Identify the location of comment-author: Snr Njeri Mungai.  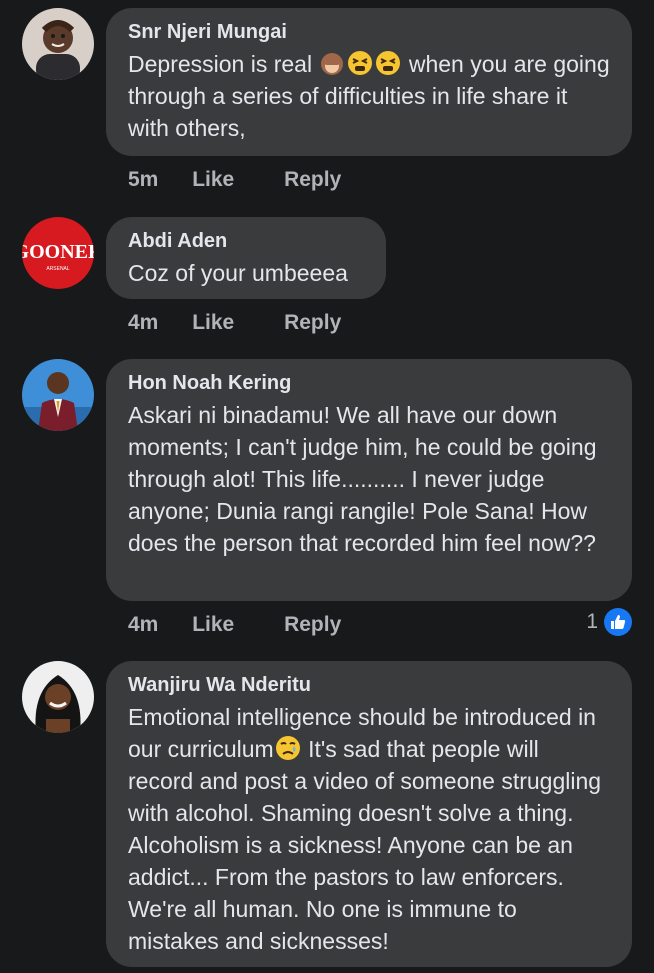
(369, 32).